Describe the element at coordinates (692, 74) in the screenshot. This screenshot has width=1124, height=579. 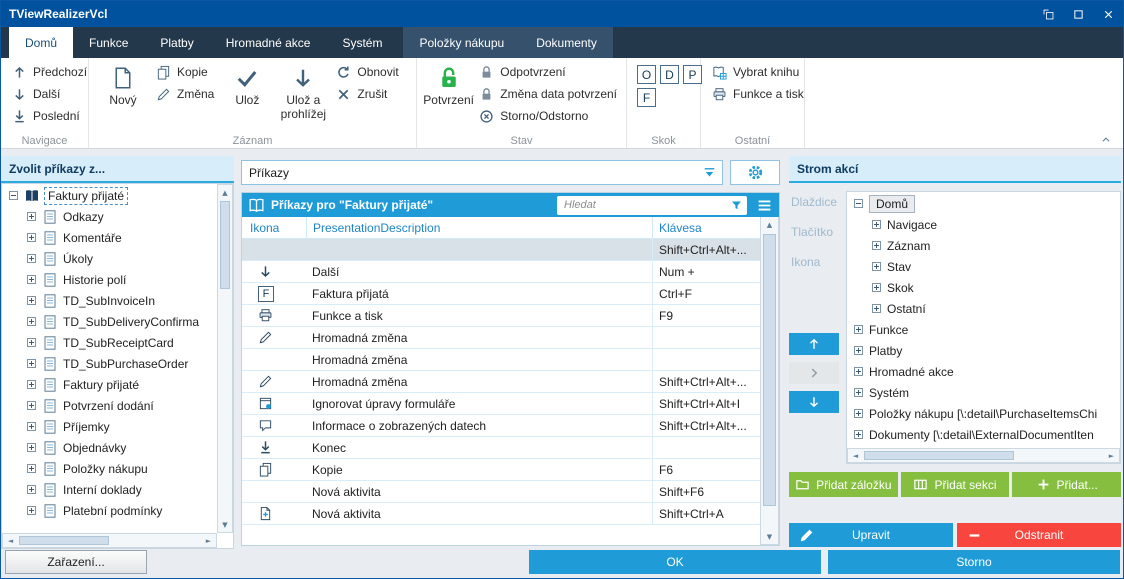
I see `skok-p-button: P` at that location.